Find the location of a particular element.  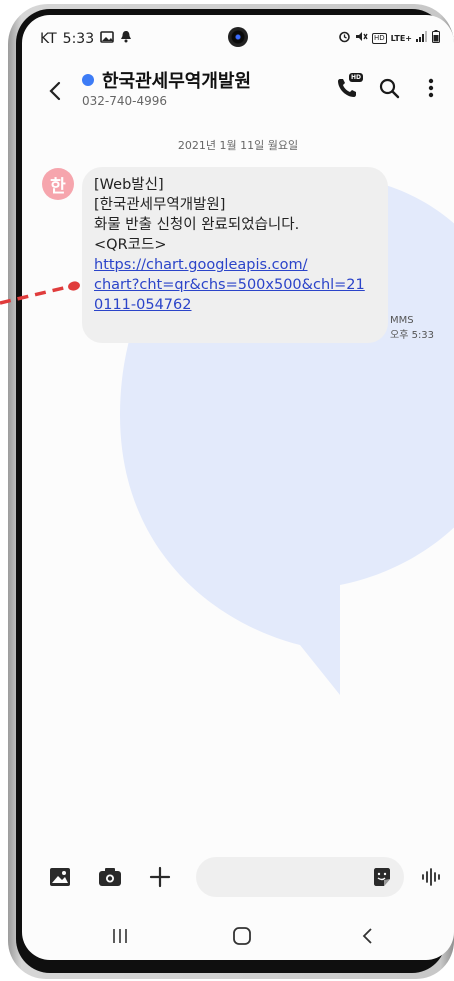

sticker-icon is located at coordinates (382, 877).